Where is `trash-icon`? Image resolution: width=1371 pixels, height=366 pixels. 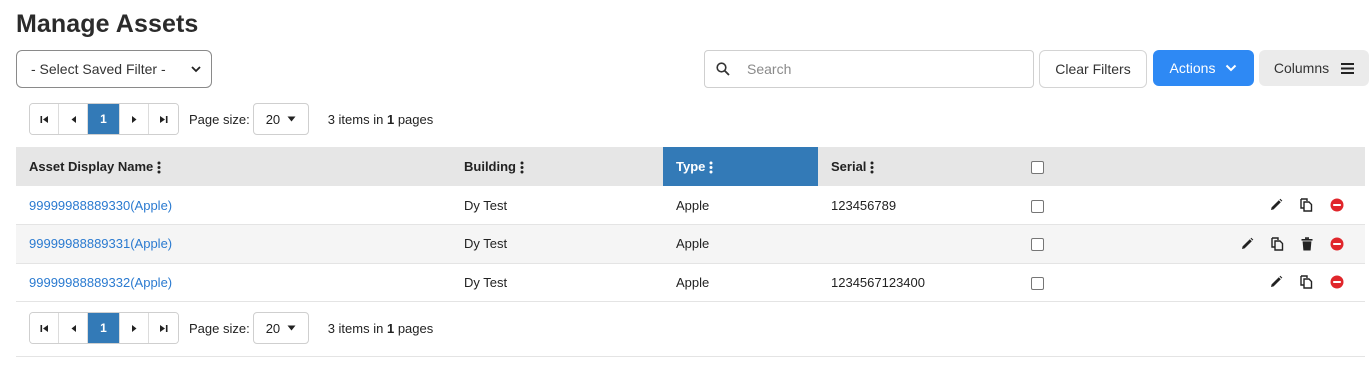 trash-icon is located at coordinates (1307, 244).